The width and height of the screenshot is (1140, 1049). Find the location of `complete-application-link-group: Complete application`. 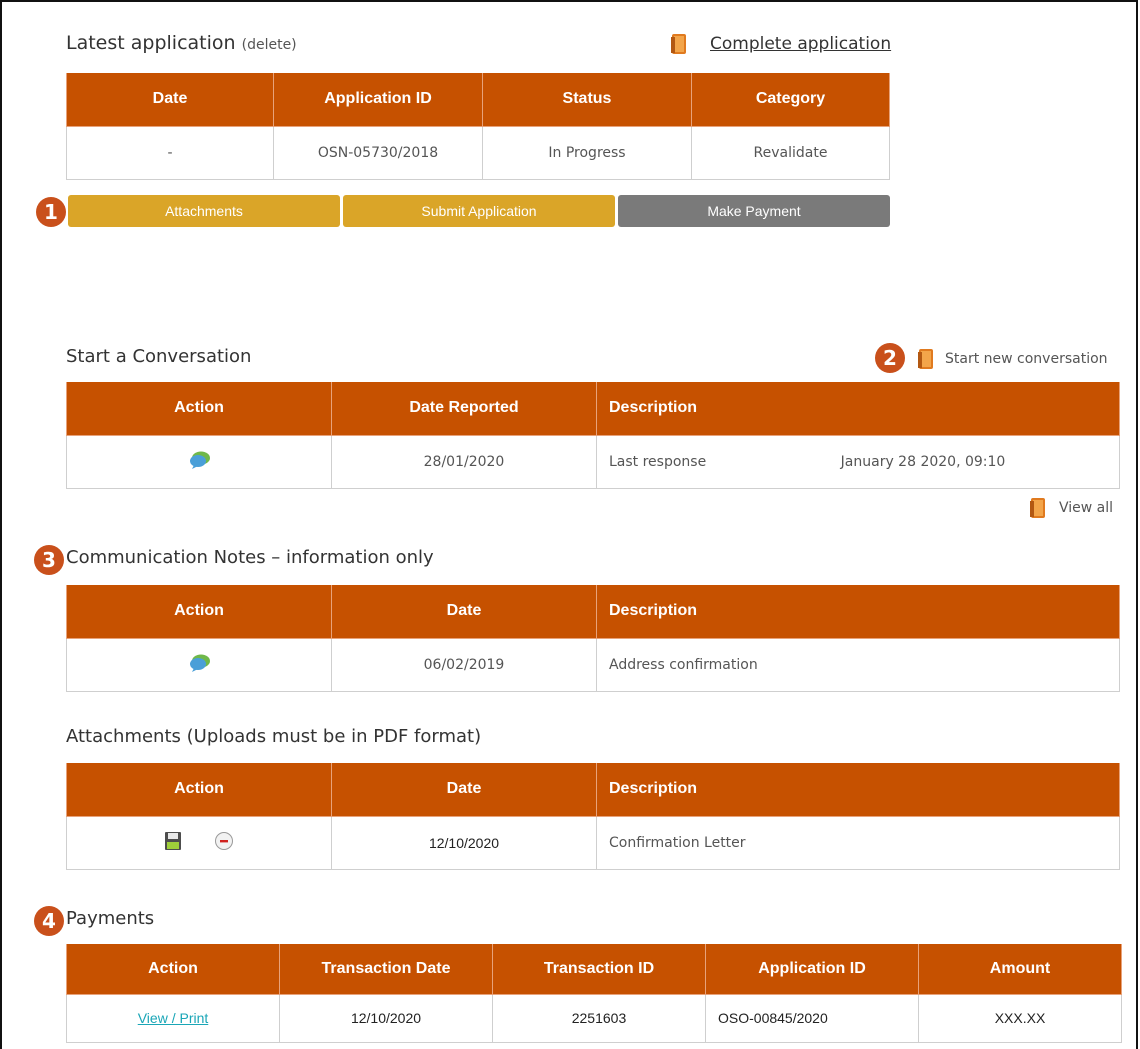

complete-application-link-group: Complete application is located at coordinates (780, 44).